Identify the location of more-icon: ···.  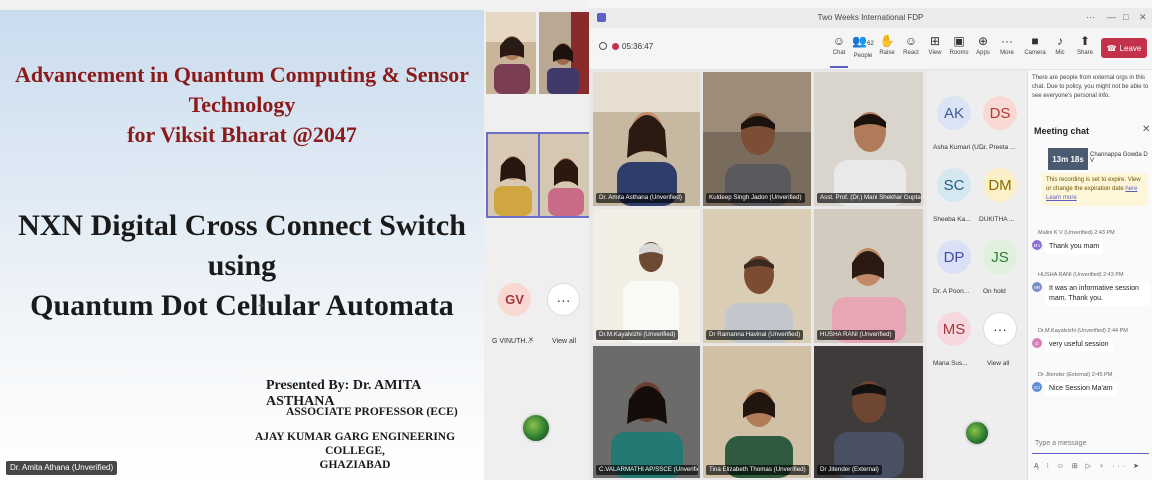
(1007, 41).